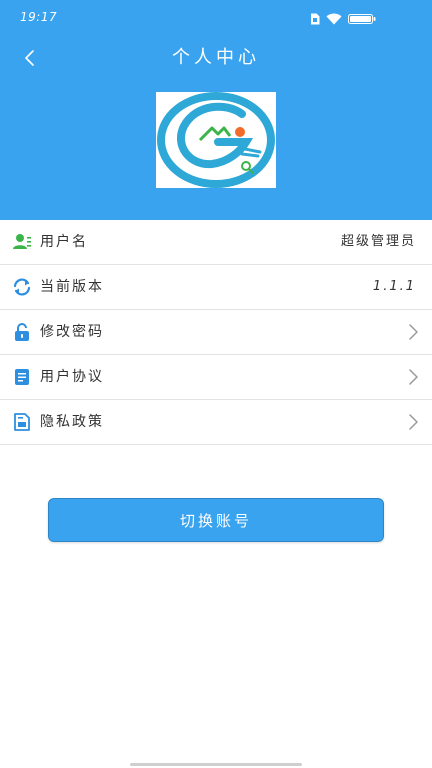  I want to click on user-icon, so click(22, 242).